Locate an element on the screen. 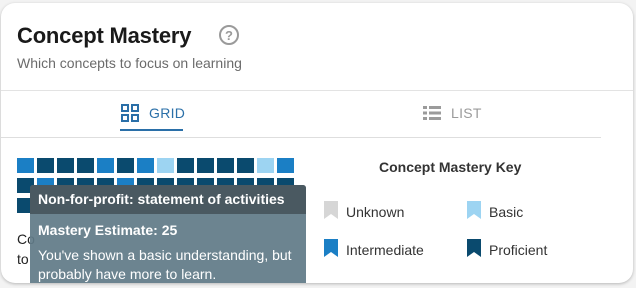 This screenshot has width=636, height=288. key-item-unknown: Unknown is located at coordinates (364, 211).